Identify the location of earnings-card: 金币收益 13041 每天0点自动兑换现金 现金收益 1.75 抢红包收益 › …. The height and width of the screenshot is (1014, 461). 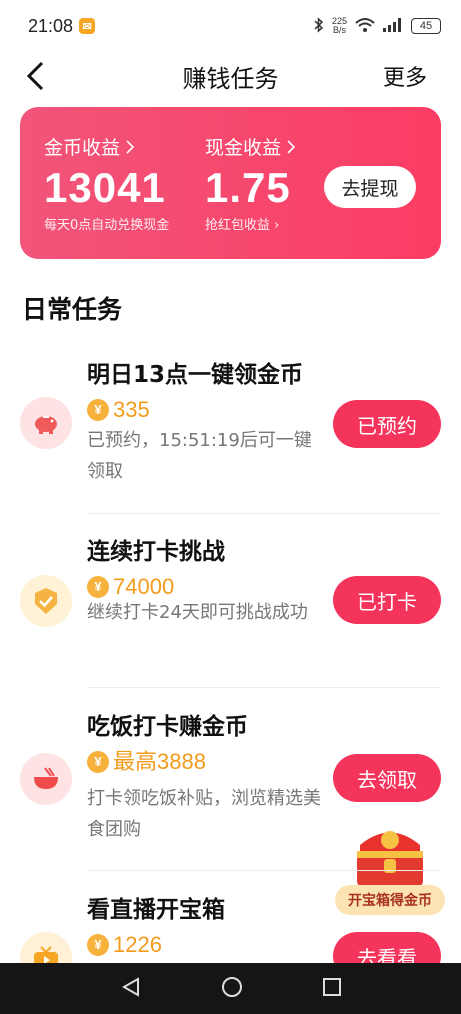
(230, 183).